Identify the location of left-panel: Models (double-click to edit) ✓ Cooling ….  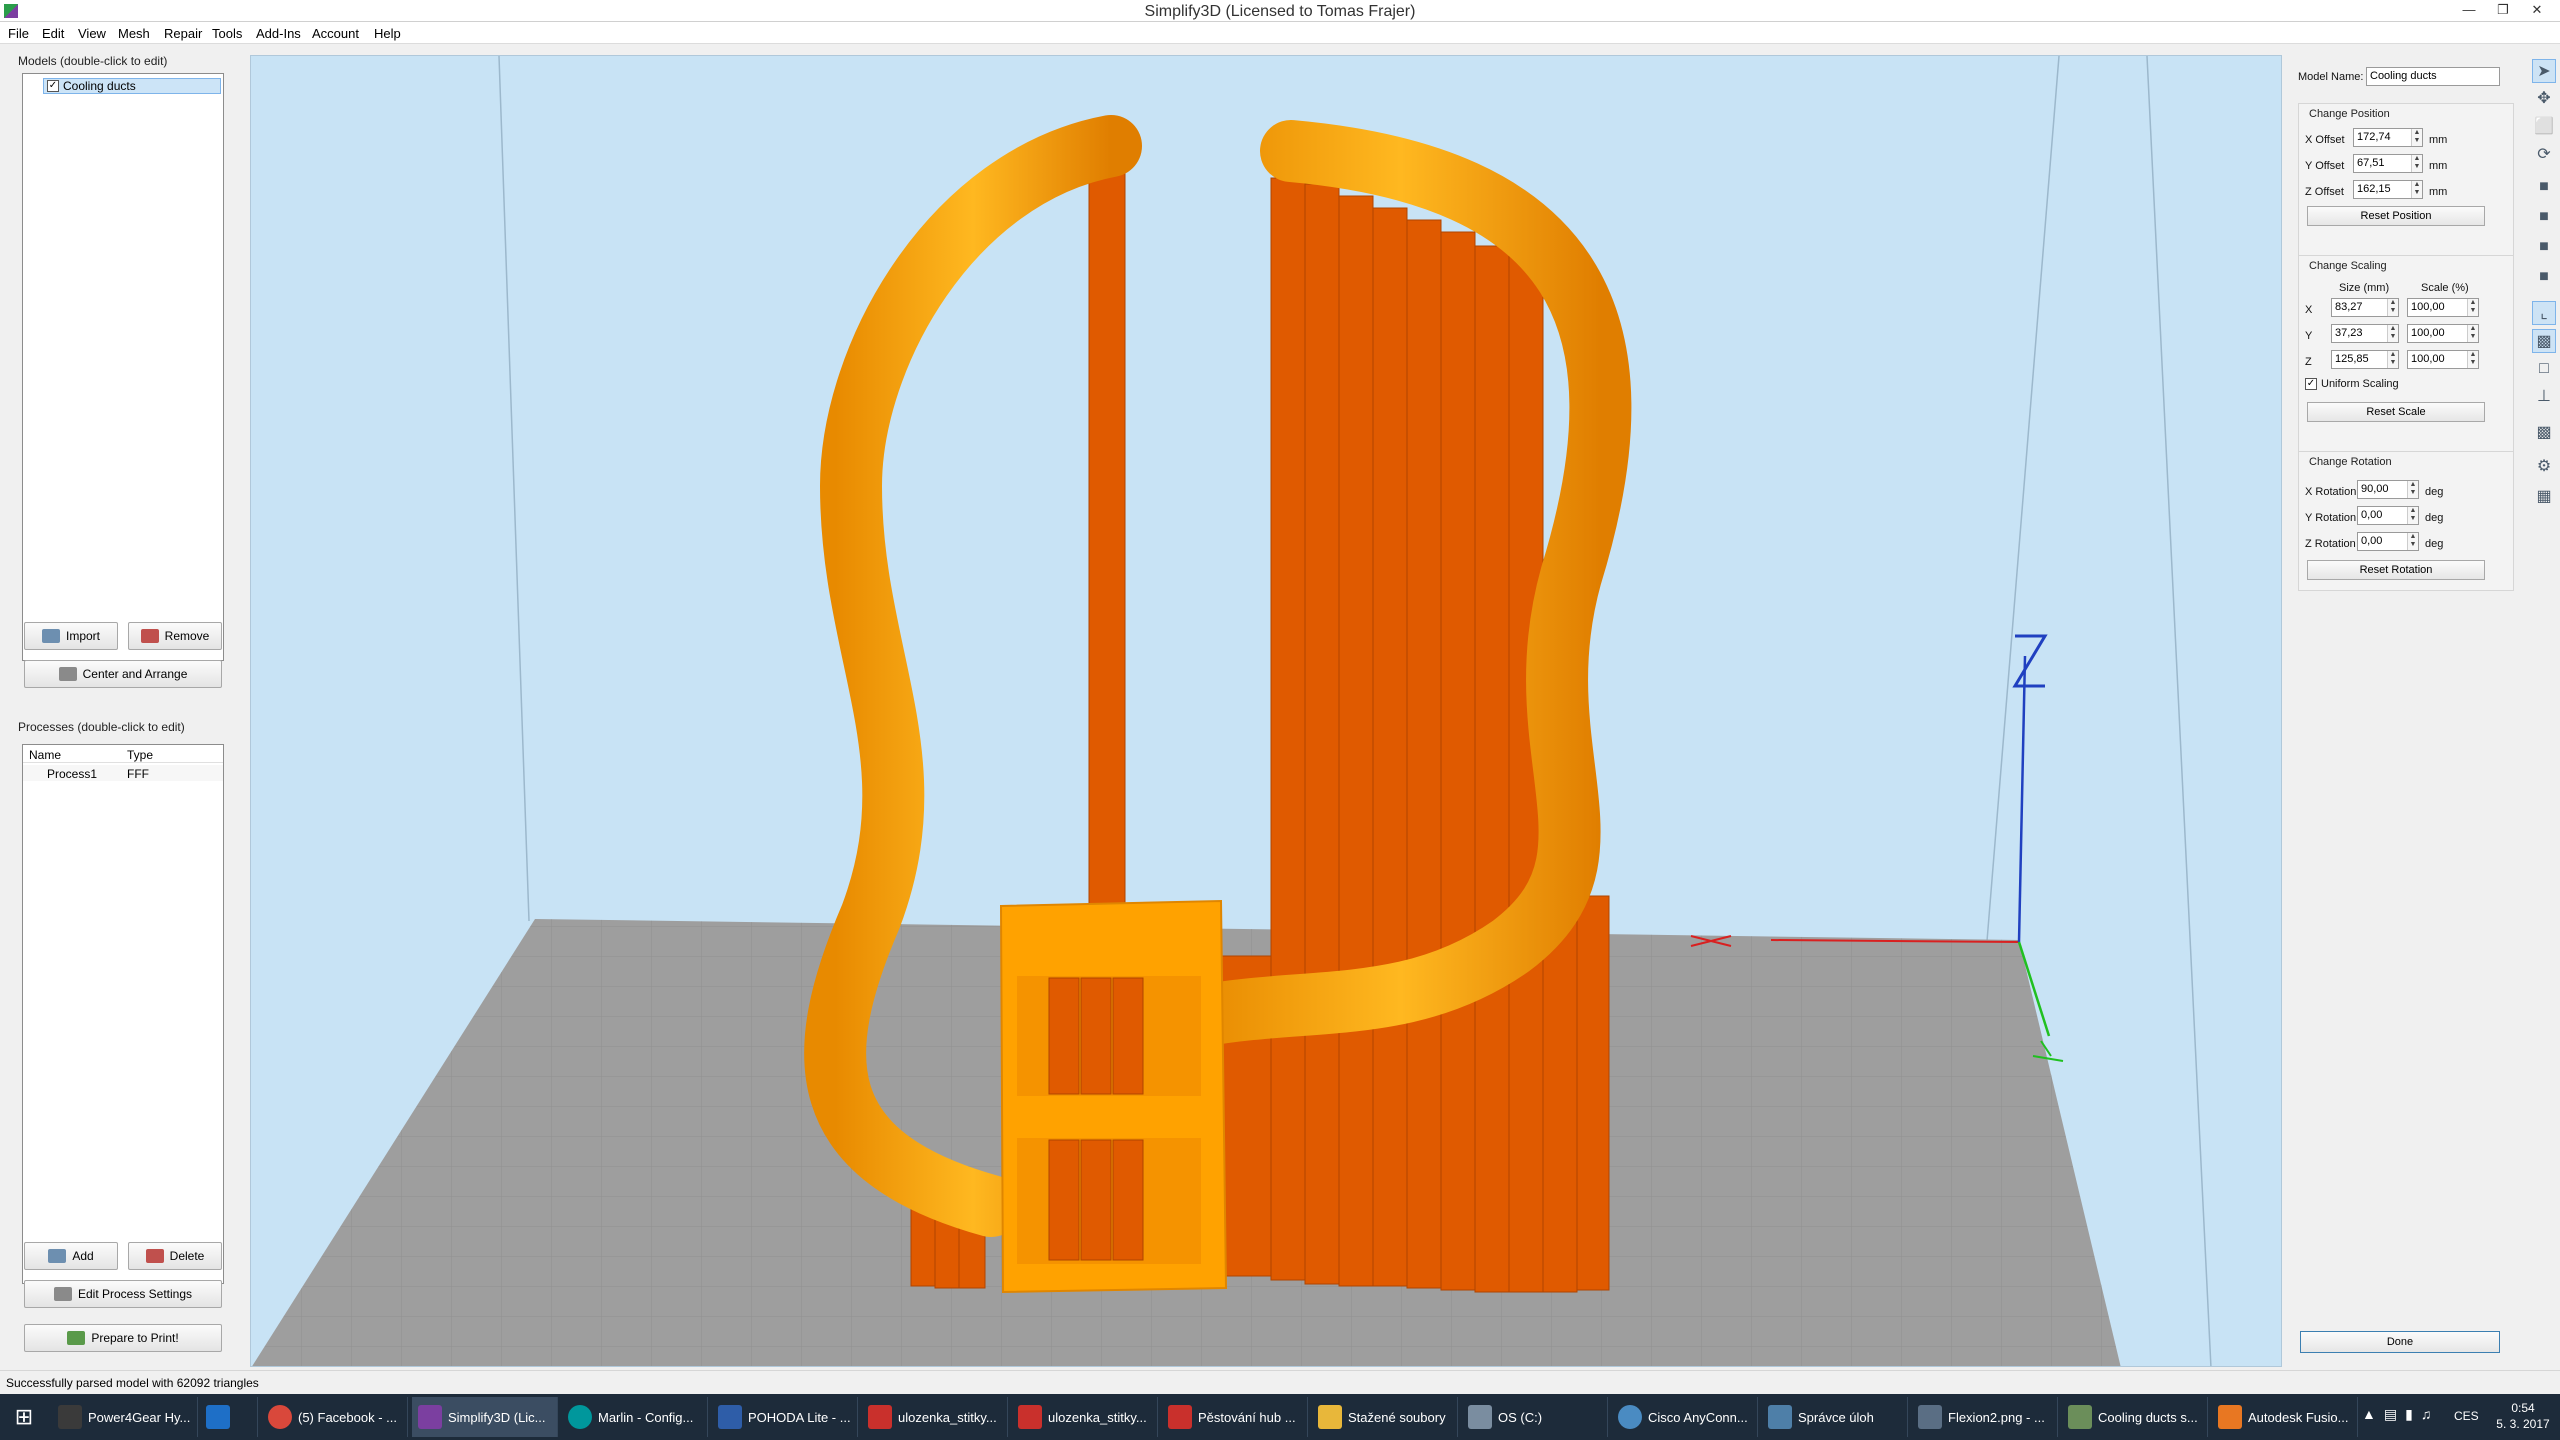
(122, 709).